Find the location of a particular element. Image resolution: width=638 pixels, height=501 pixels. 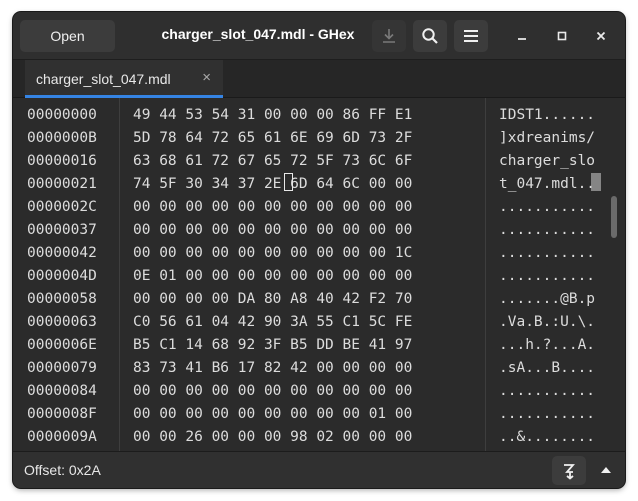

tab-label: charger_slot_047.mdl is located at coordinates (103, 79).